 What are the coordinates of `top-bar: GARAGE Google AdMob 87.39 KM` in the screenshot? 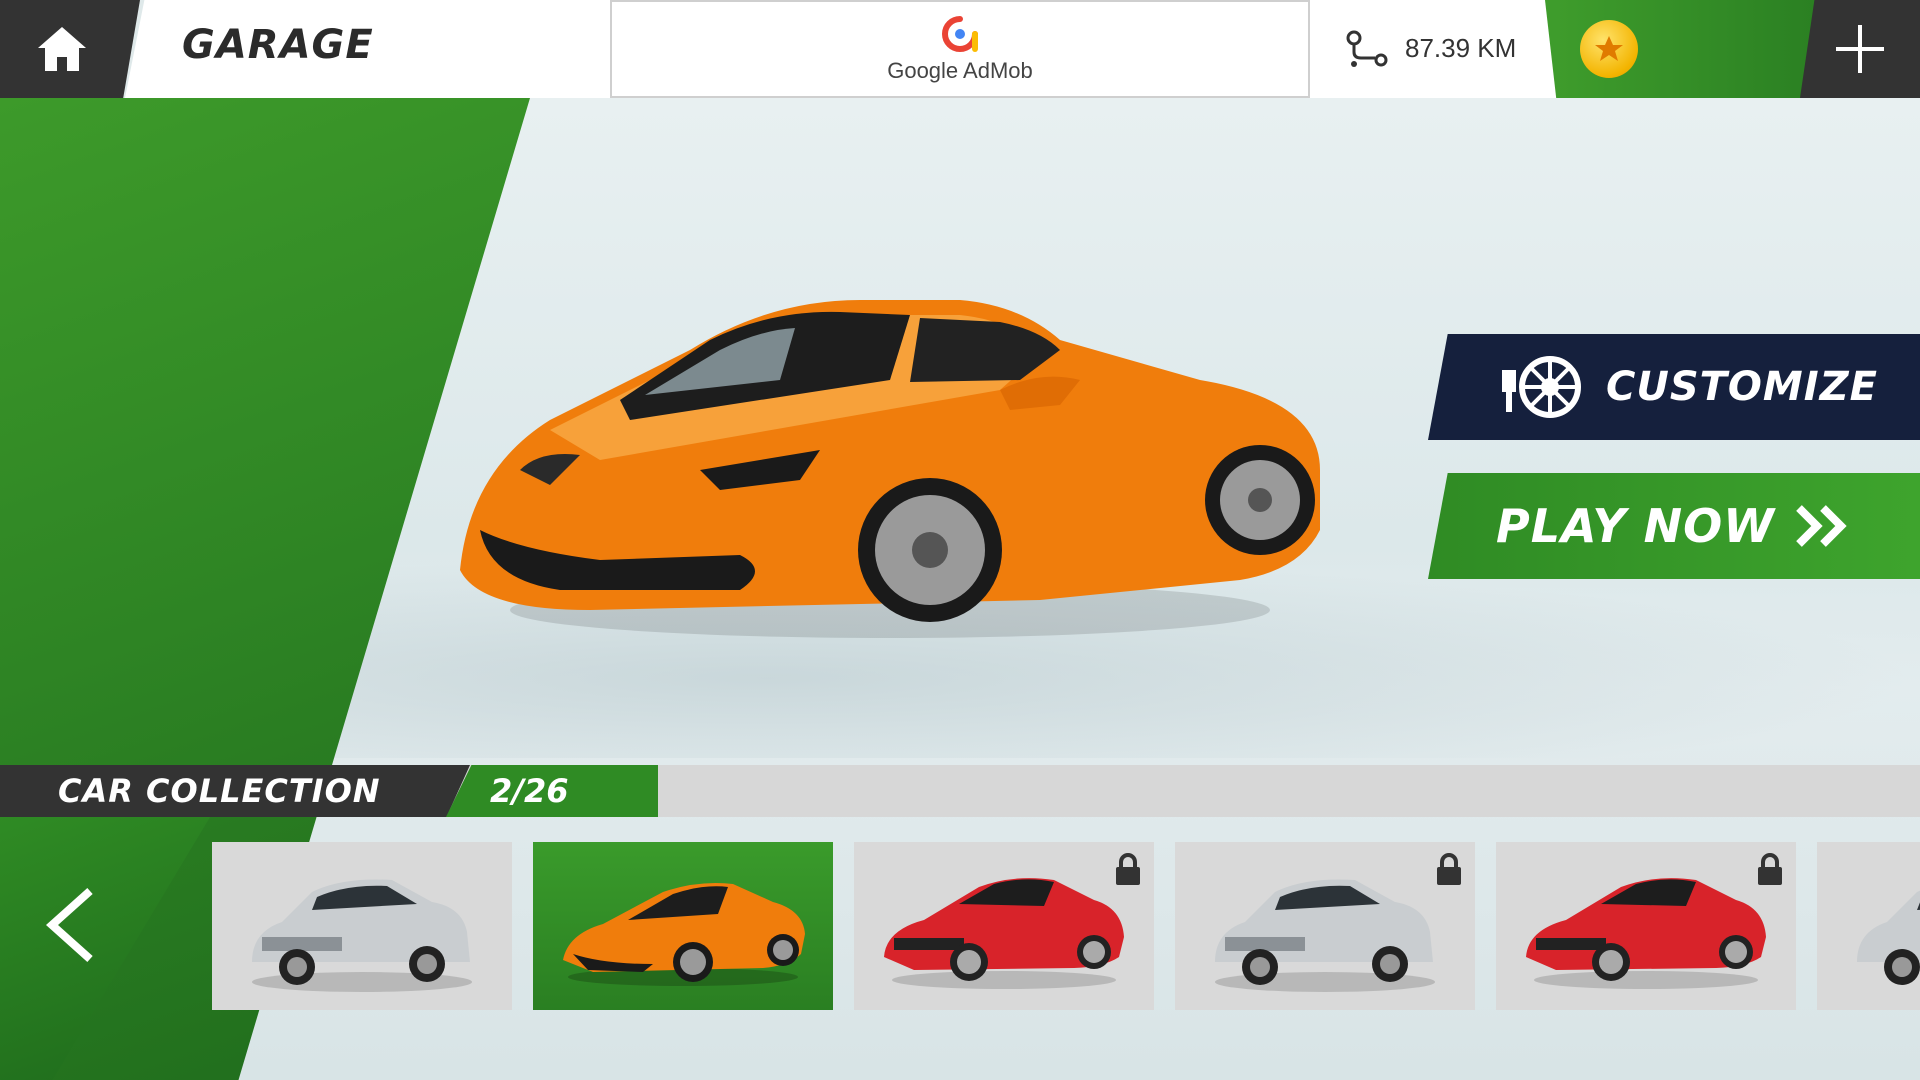 It's located at (960, 49).